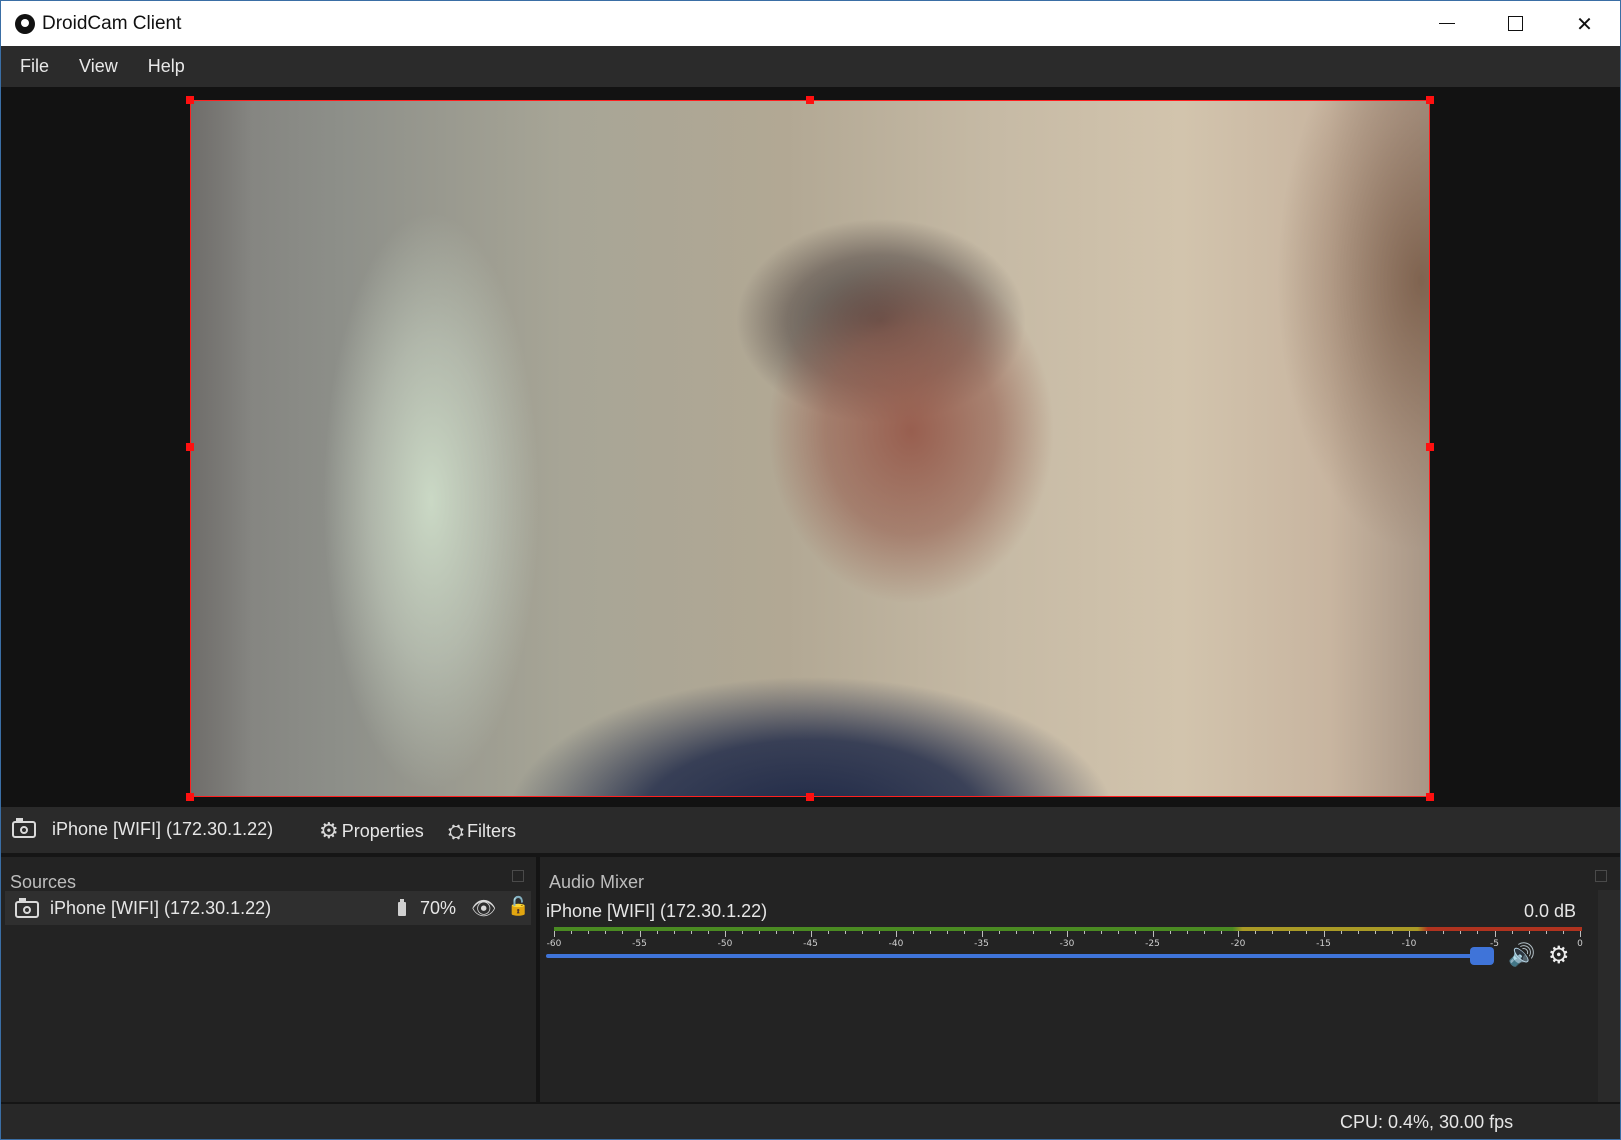  Describe the element at coordinates (32, 66) in the screenshot. I see `menu-file: File` at that location.